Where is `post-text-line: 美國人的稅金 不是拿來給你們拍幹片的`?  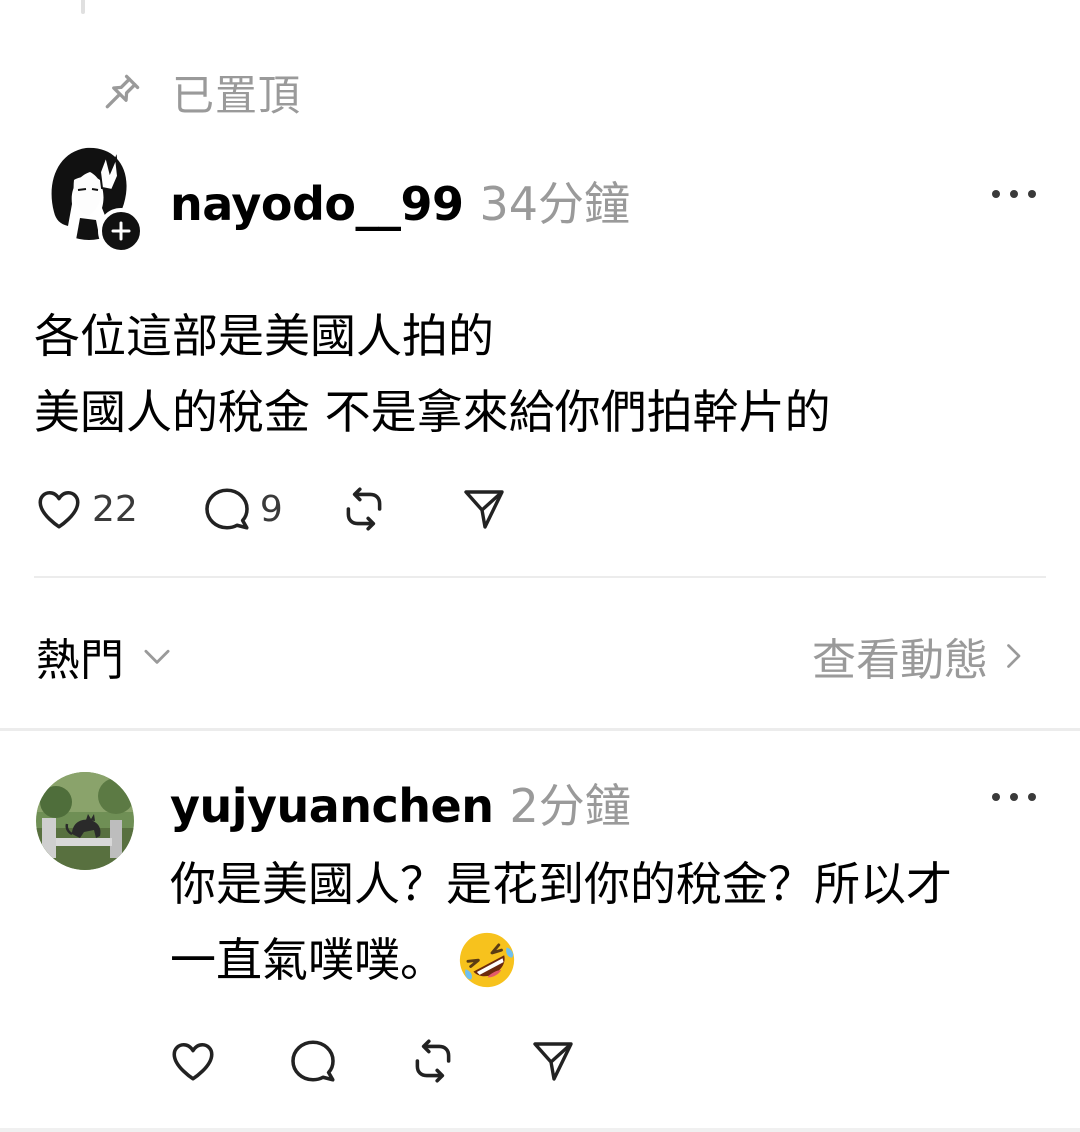
post-text-line: 美國人的稅金 不是拿來給你們拍幹片的 is located at coordinates (432, 412).